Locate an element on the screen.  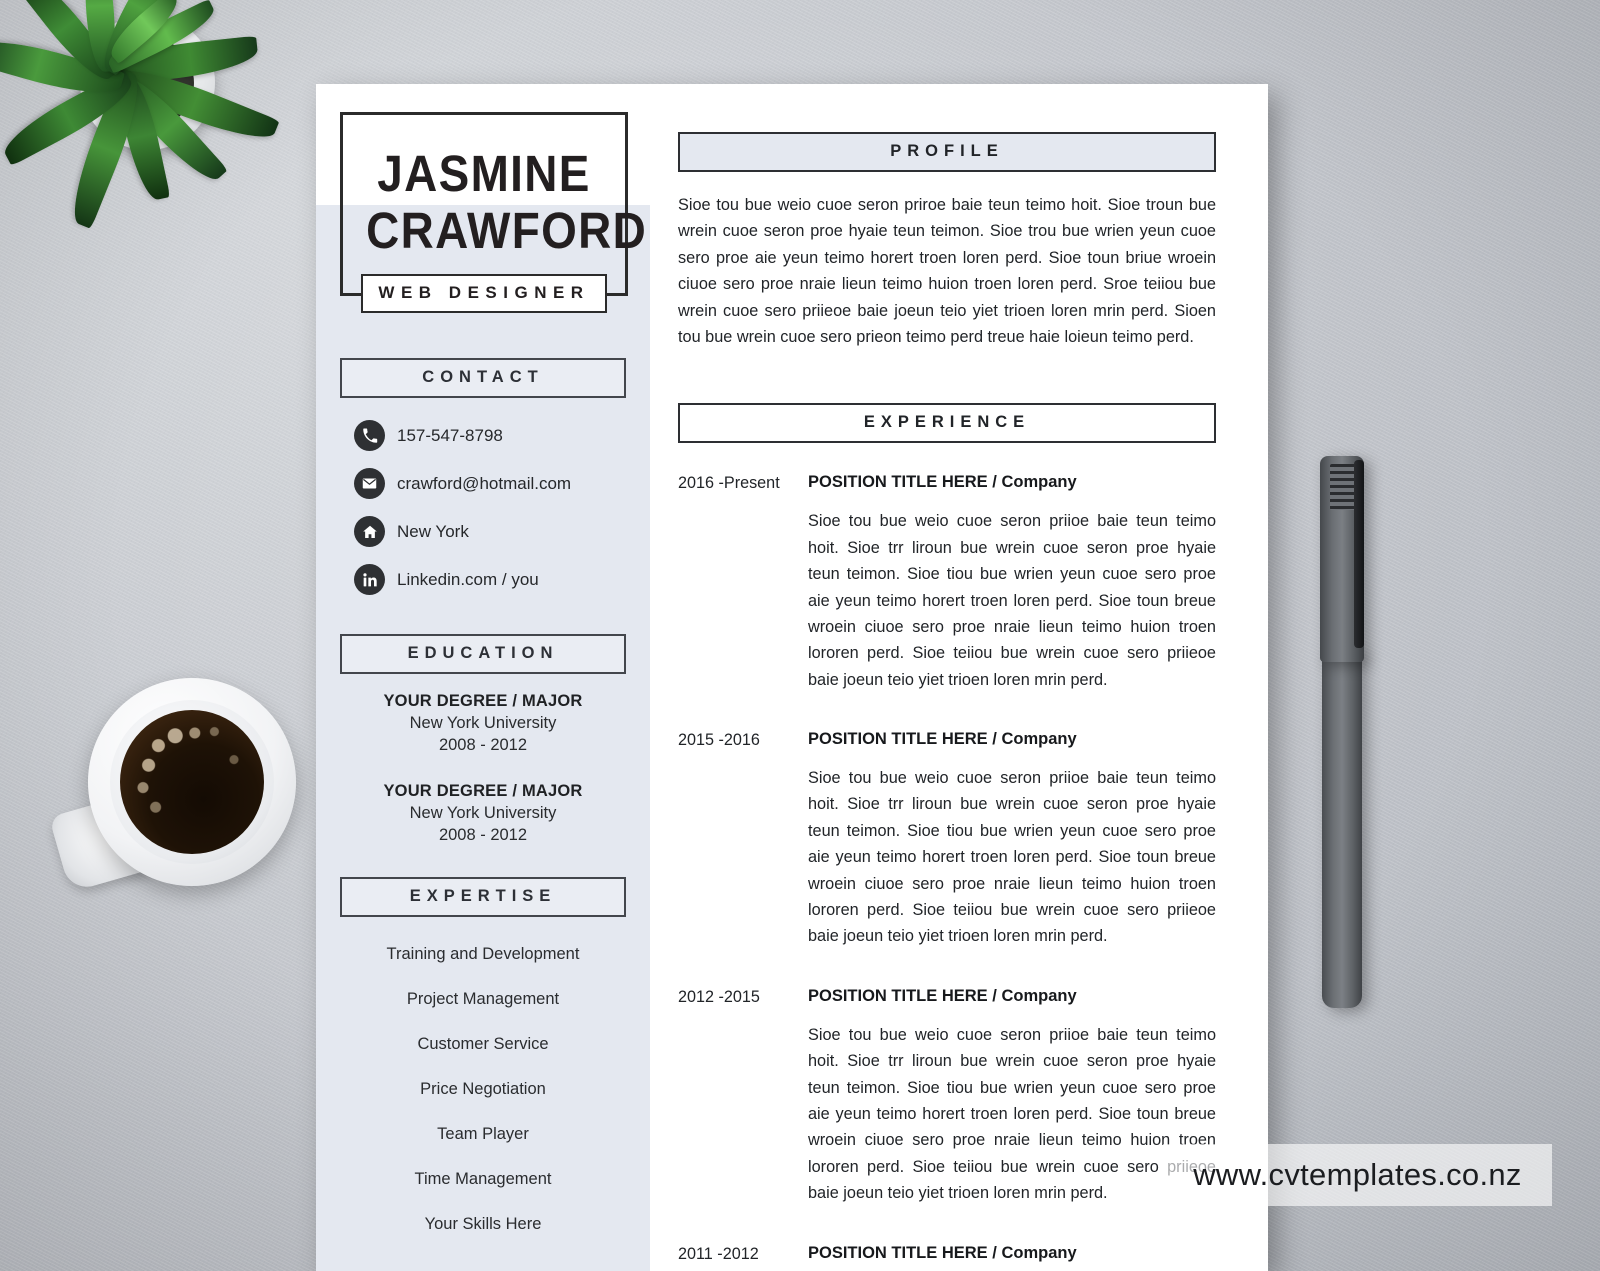
expertise-heading: EXPERTISE is located at coordinates (483, 897).